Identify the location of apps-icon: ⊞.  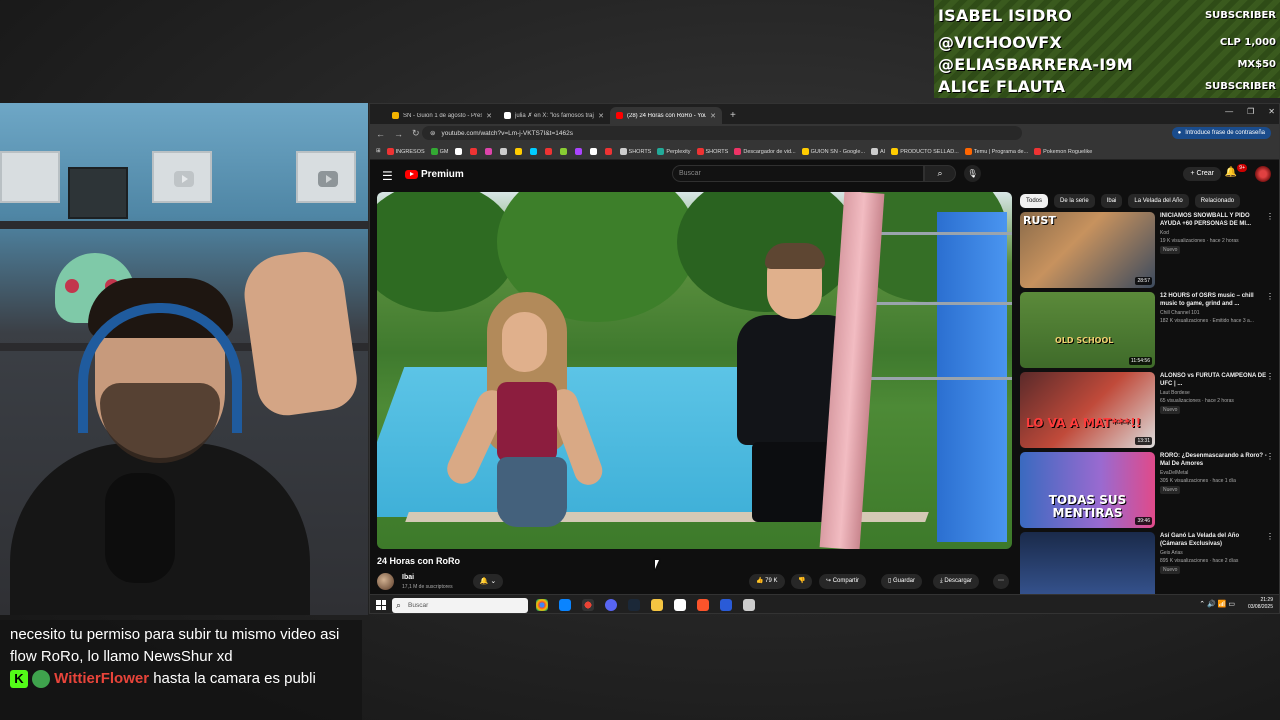
(378, 151).